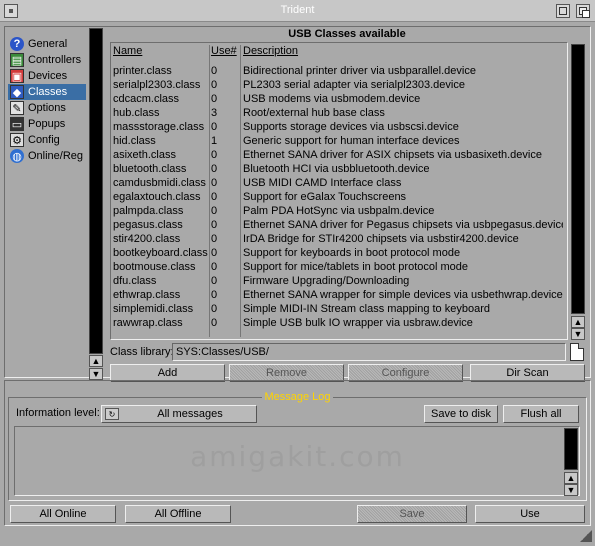 This screenshot has height=546, width=595. I want to click on controller-icon: ▤, so click(17, 60).